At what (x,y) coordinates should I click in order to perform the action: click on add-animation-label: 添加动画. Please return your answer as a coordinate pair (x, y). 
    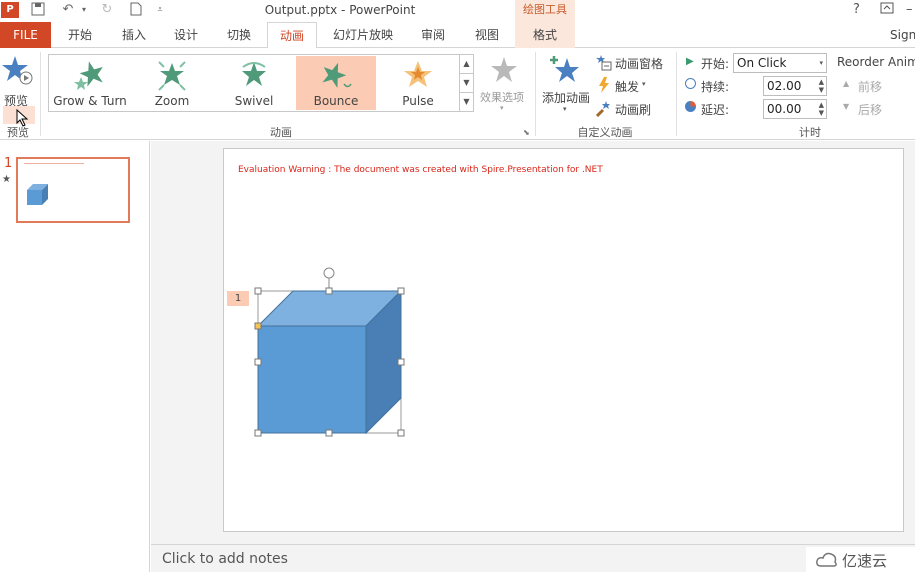
    Looking at the image, I should click on (566, 98).